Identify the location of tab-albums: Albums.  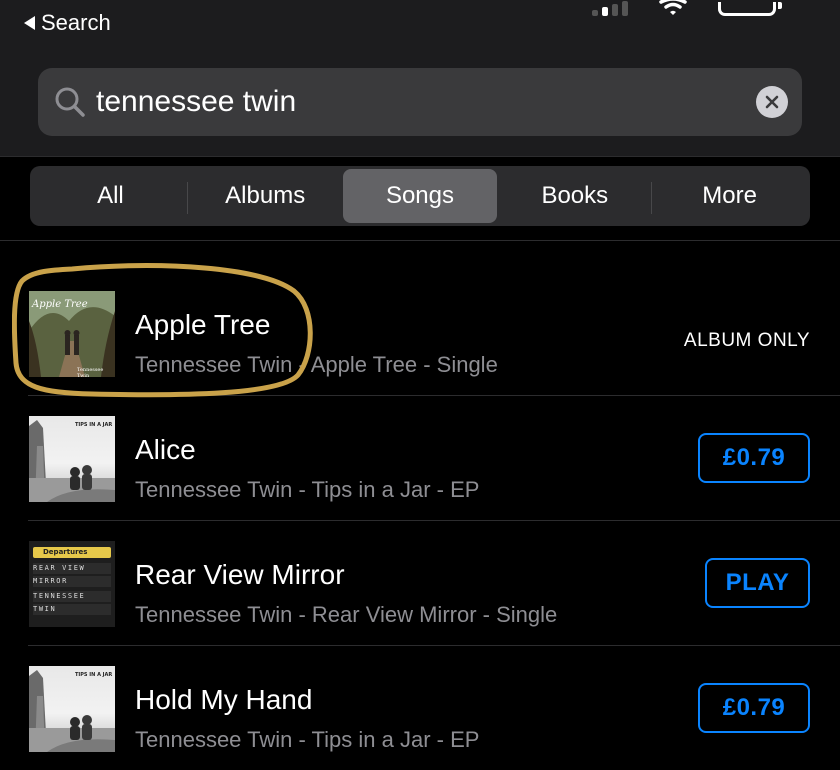
(265, 196).